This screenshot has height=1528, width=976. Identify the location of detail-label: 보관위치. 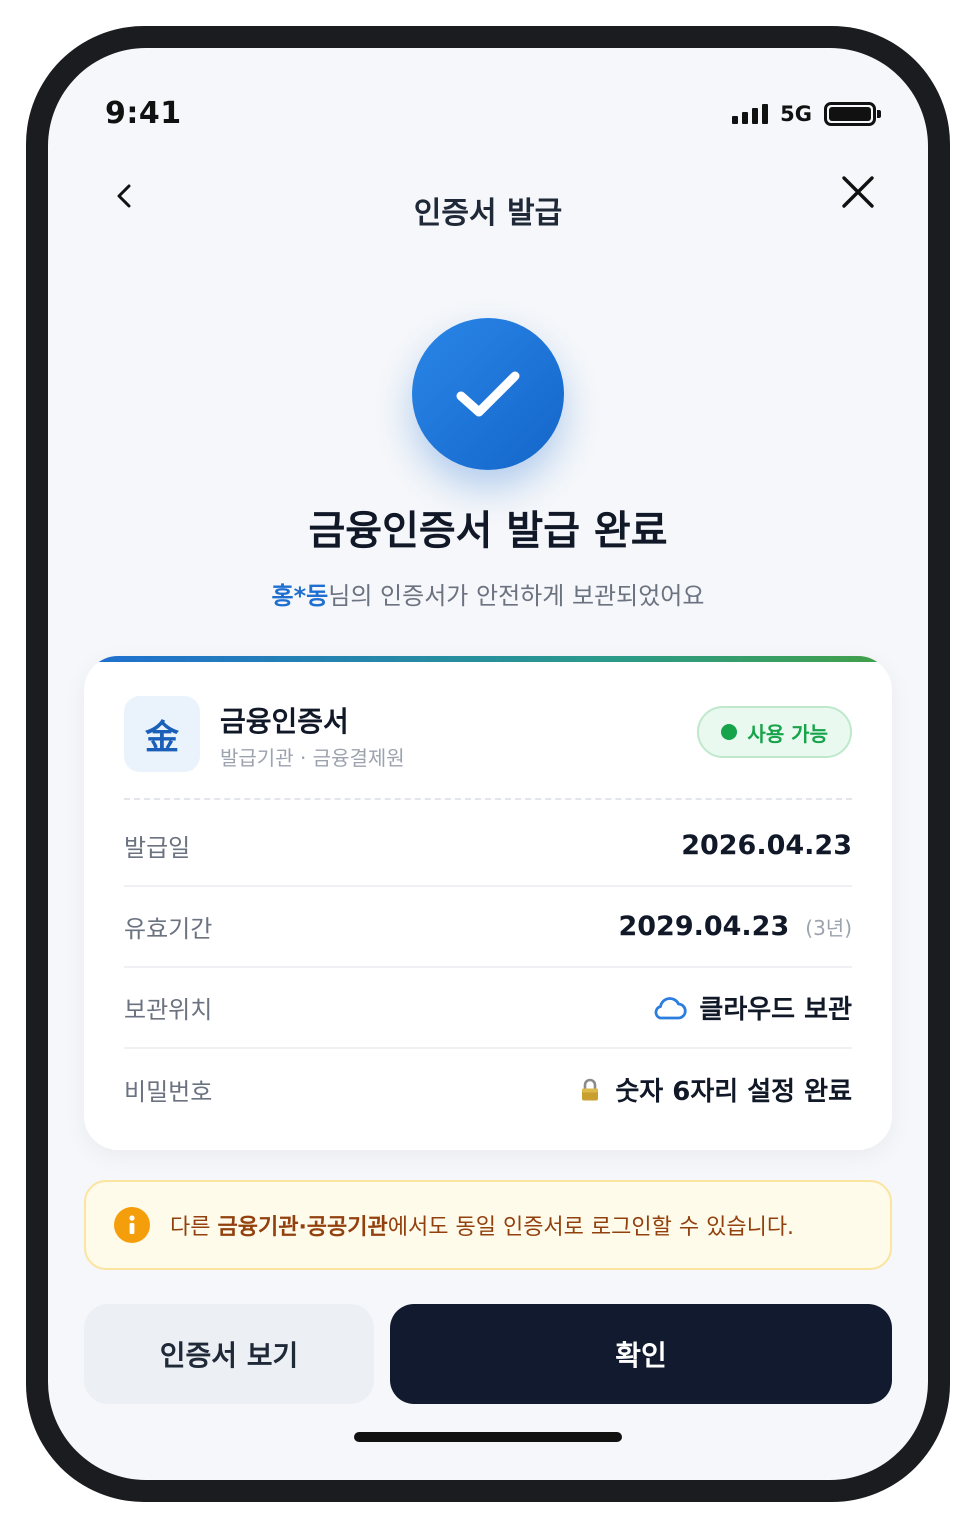
(168, 1010).